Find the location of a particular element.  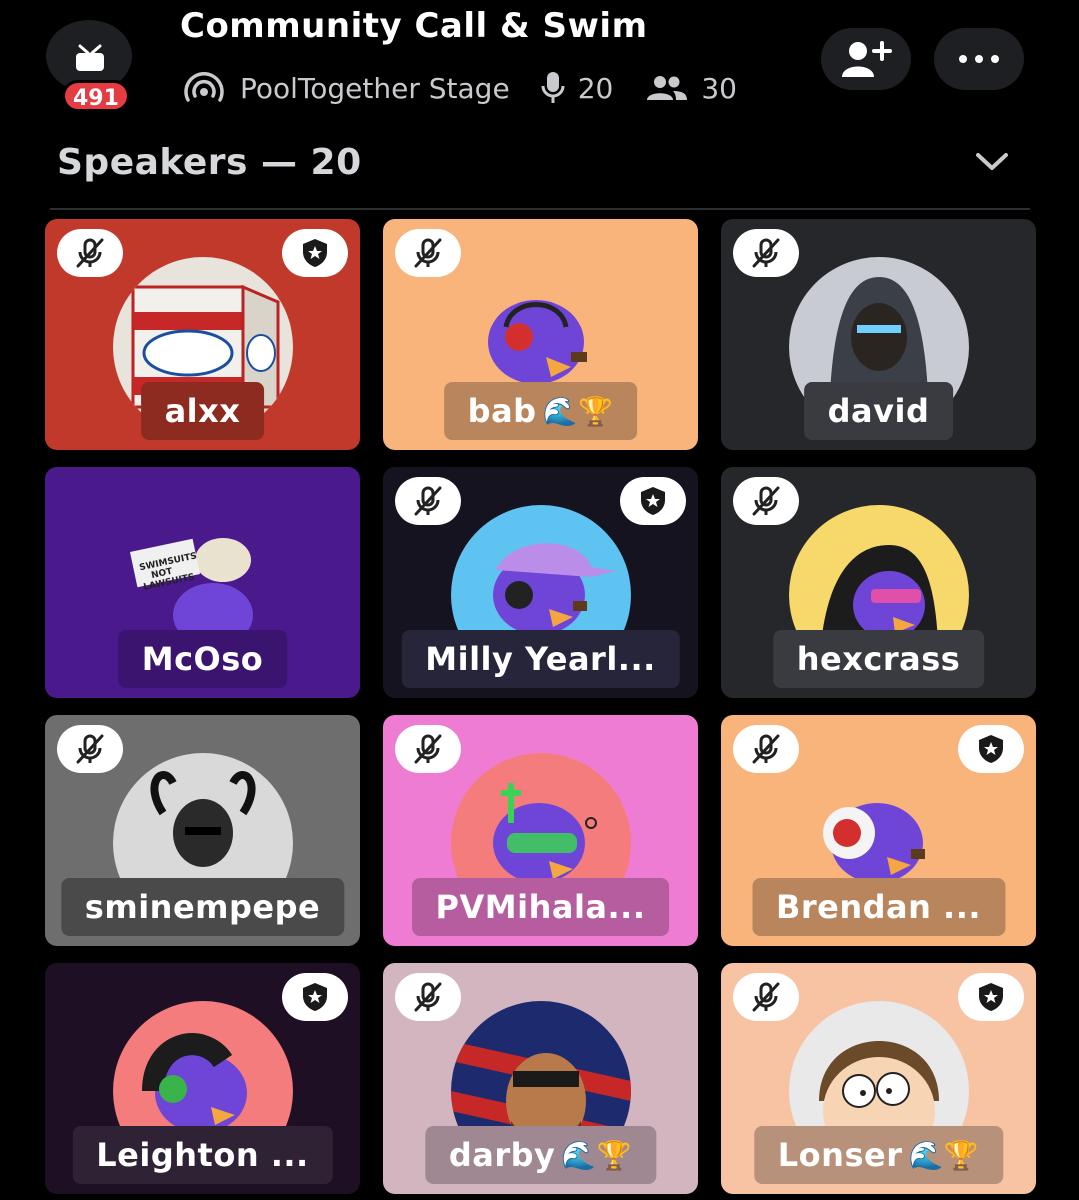

stage-meta: PoolTogether Stage 20 30 is located at coordinates (458, 88).